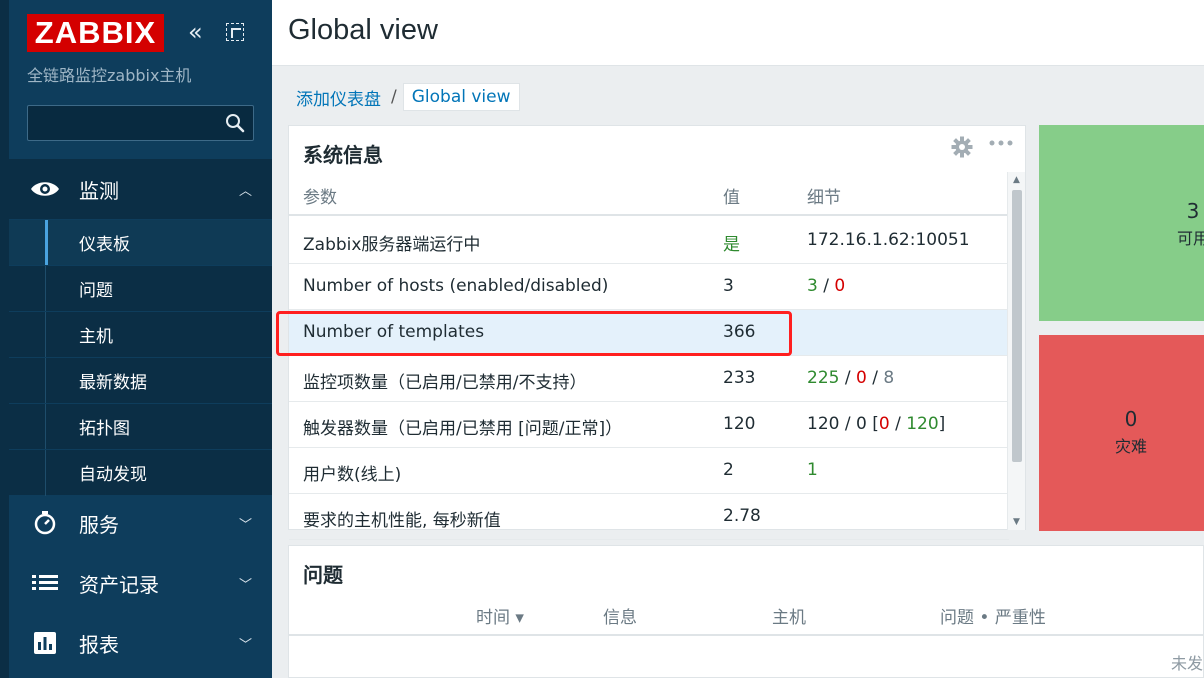 This screenshot has width=1204, height=678. What do you see at coordinates (843, 424) in the screenshot?
I see `details-prefix: 120 / 0 [` at bounding box center [843, 424].